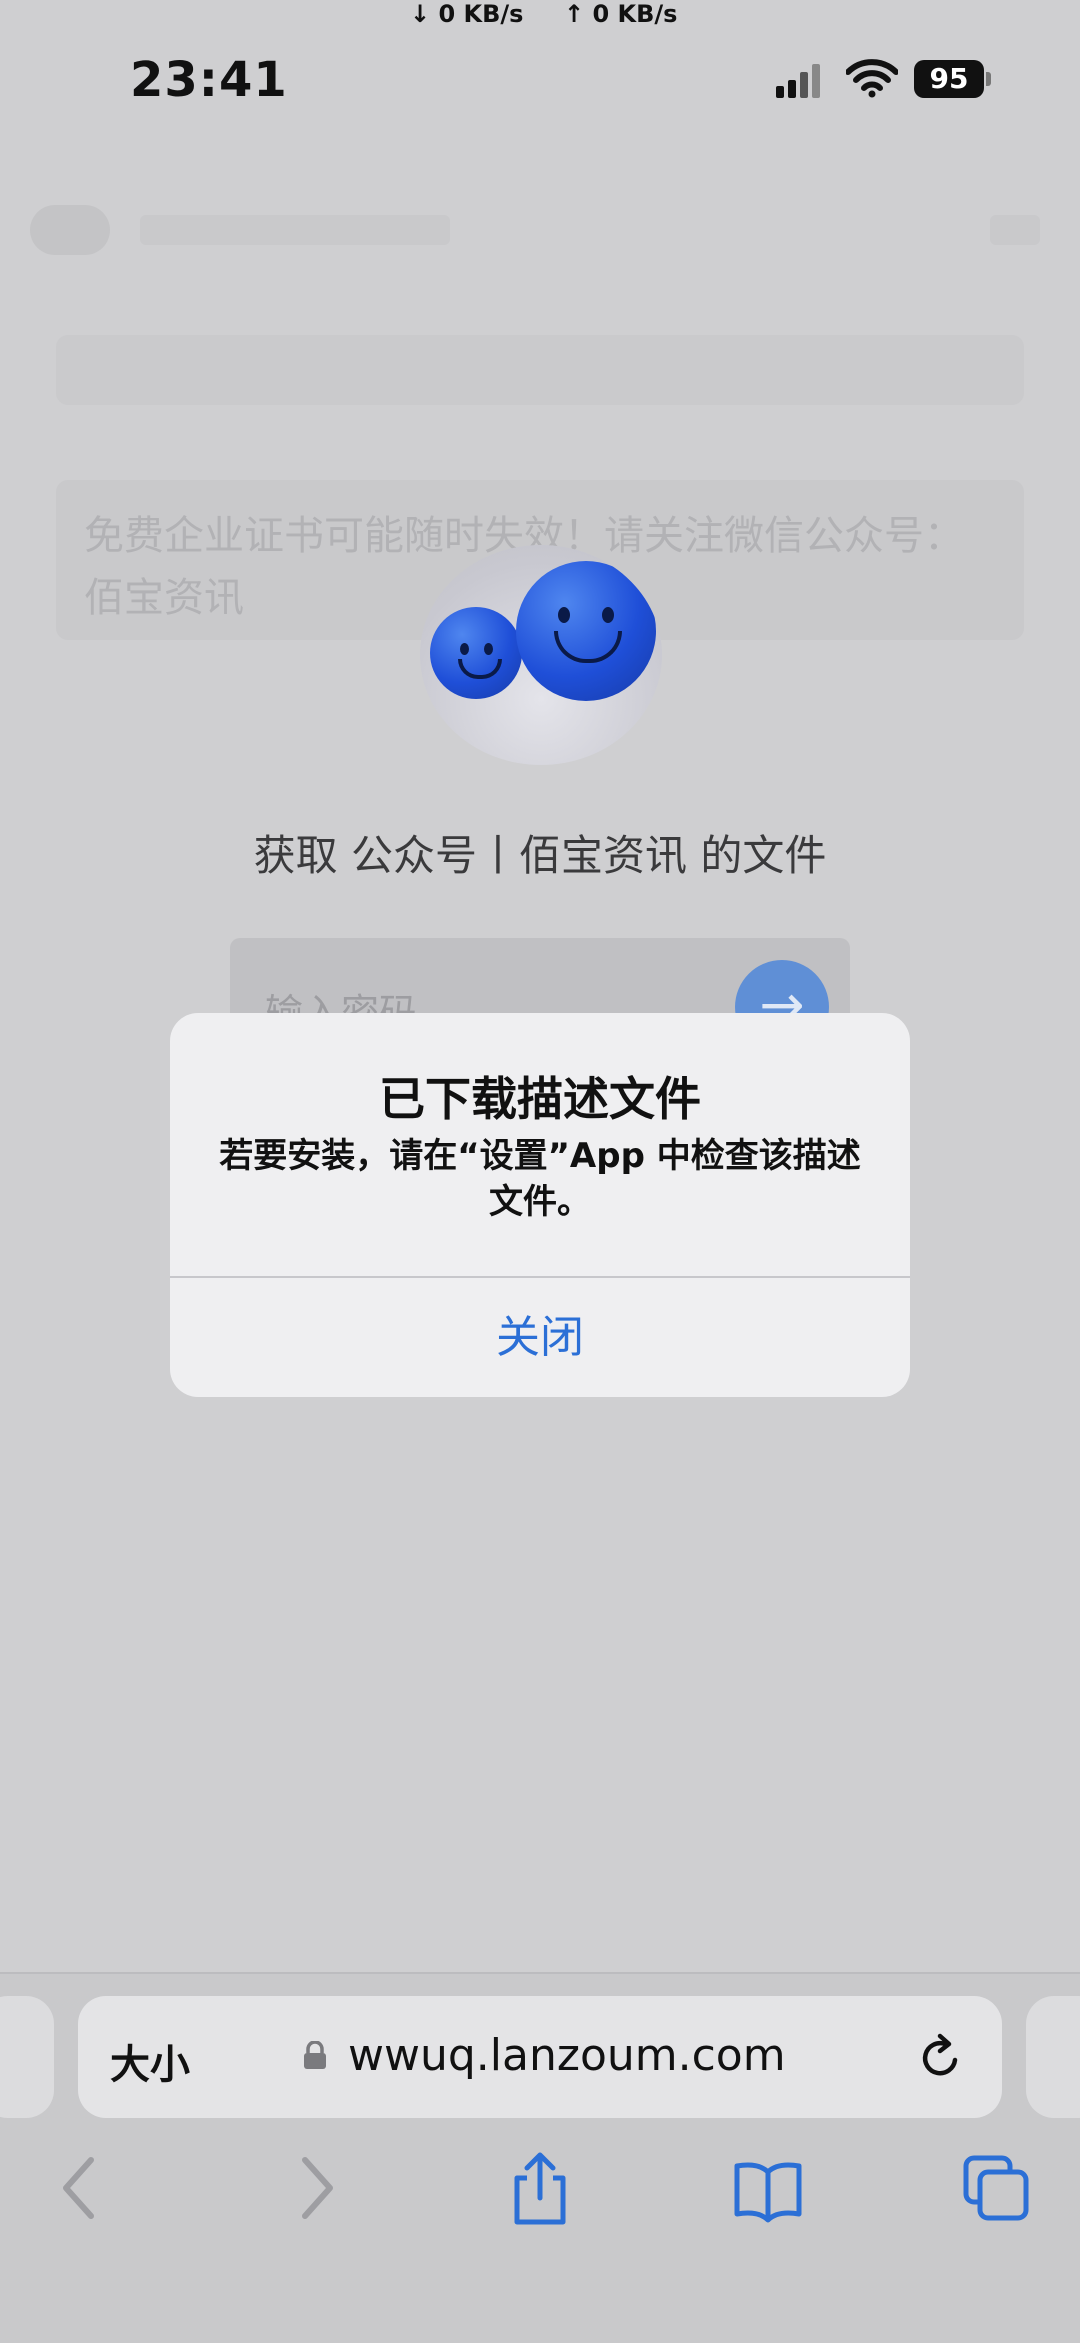  I want to click on alert-message: 若要安装，请在“设置”App 中检查该描述文件。, so click(540, 1179).